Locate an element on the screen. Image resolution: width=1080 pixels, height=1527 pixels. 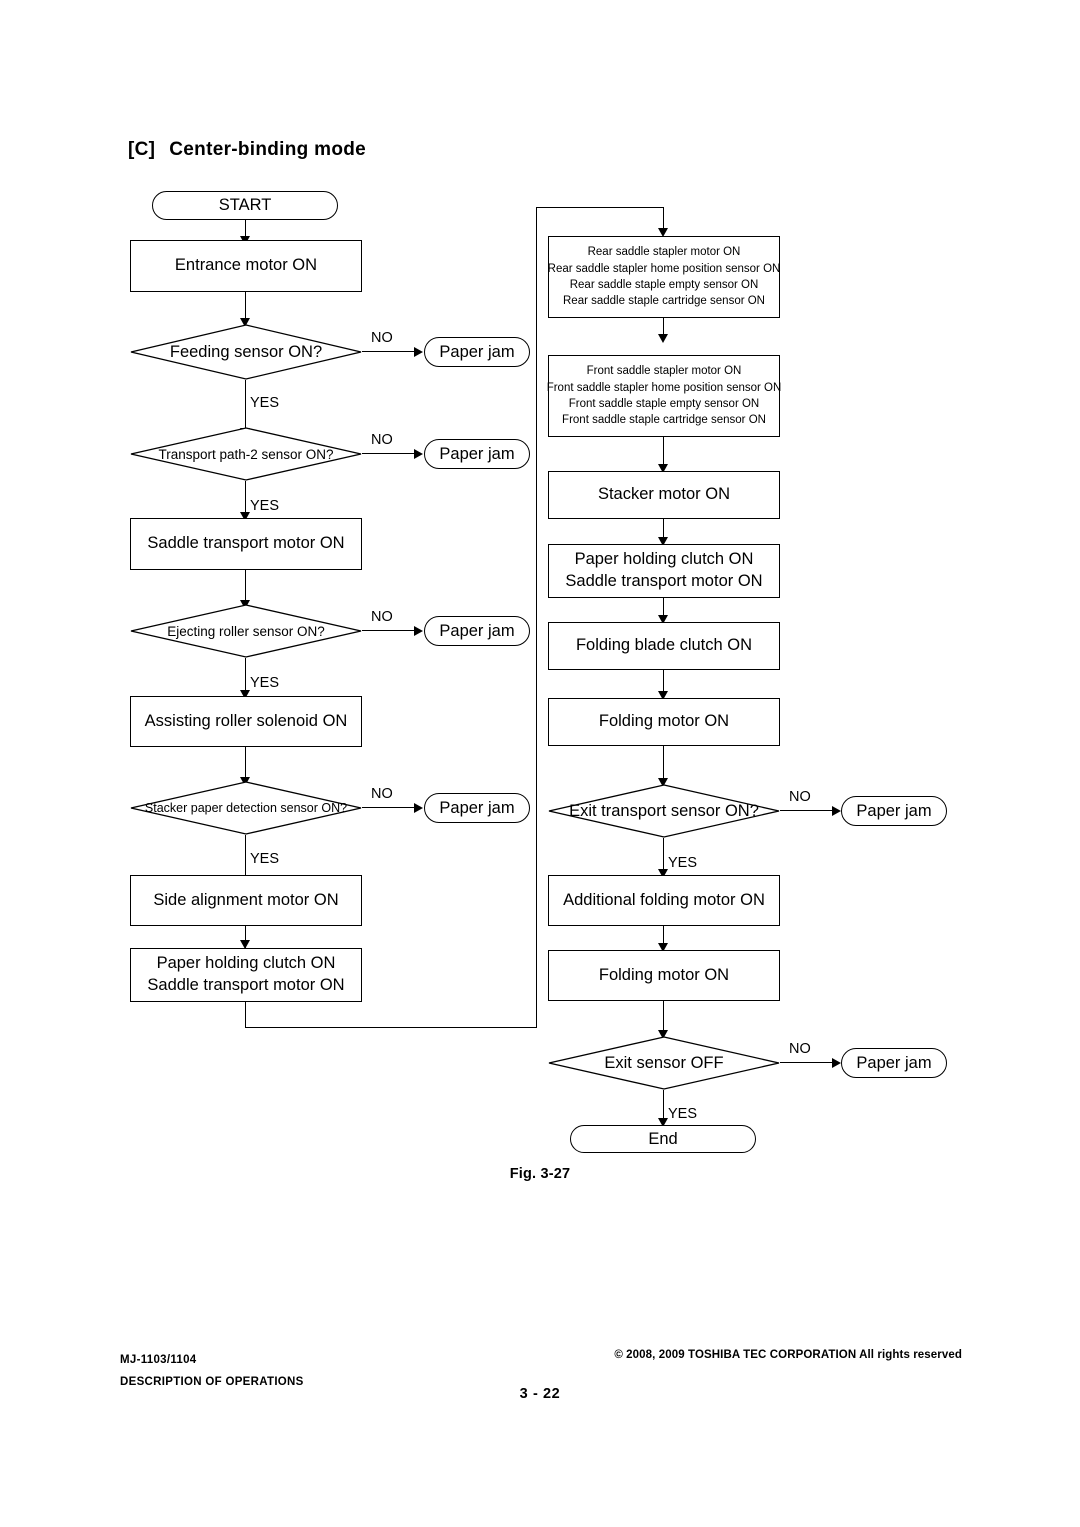
label-no-transport2: NO is located at coordinates (382, 440).